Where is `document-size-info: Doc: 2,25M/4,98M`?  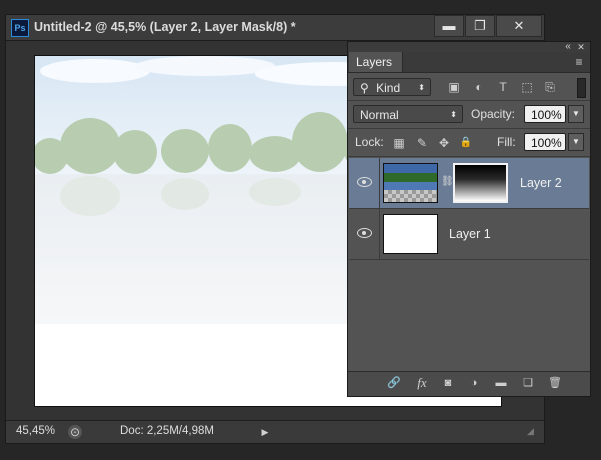
document-size-info: Doc: 2,25M/4,98M is located at coordinates (167, 431).